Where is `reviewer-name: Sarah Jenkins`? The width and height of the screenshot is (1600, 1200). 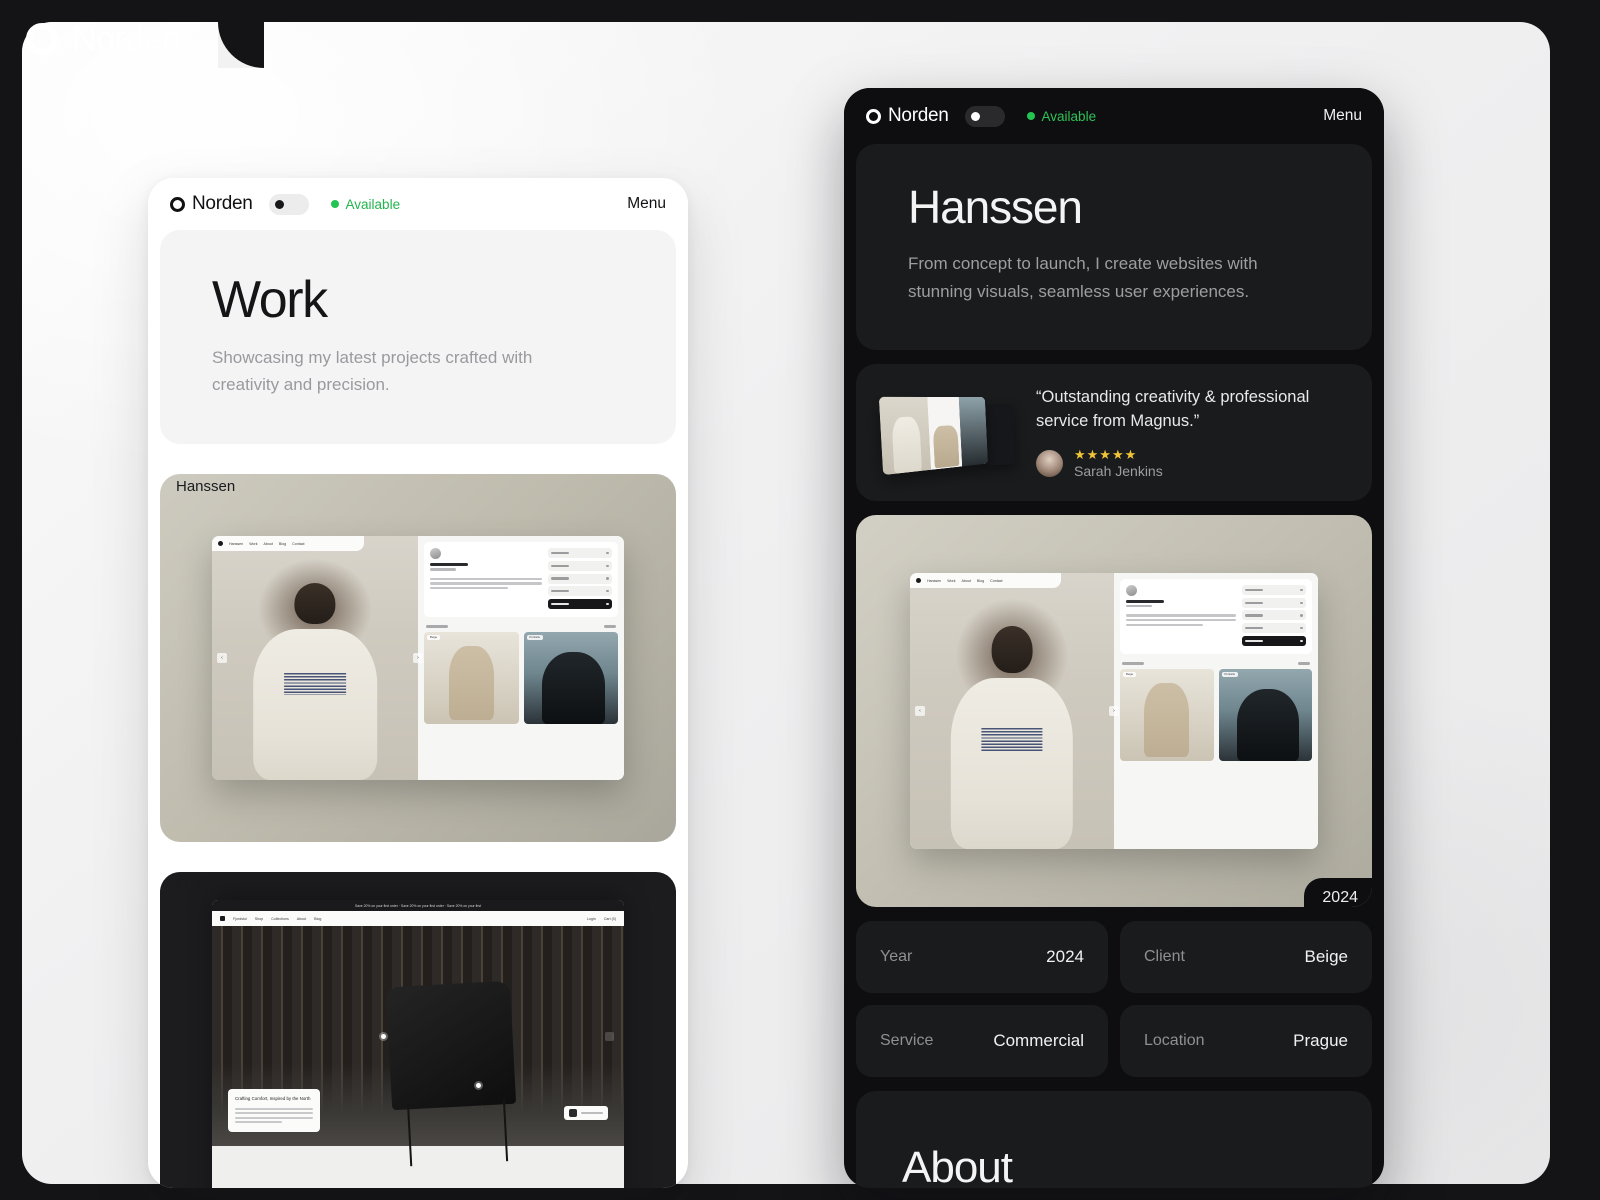 reviewer-name: Sarah Jenkins is located at coordinates (1118, 471).